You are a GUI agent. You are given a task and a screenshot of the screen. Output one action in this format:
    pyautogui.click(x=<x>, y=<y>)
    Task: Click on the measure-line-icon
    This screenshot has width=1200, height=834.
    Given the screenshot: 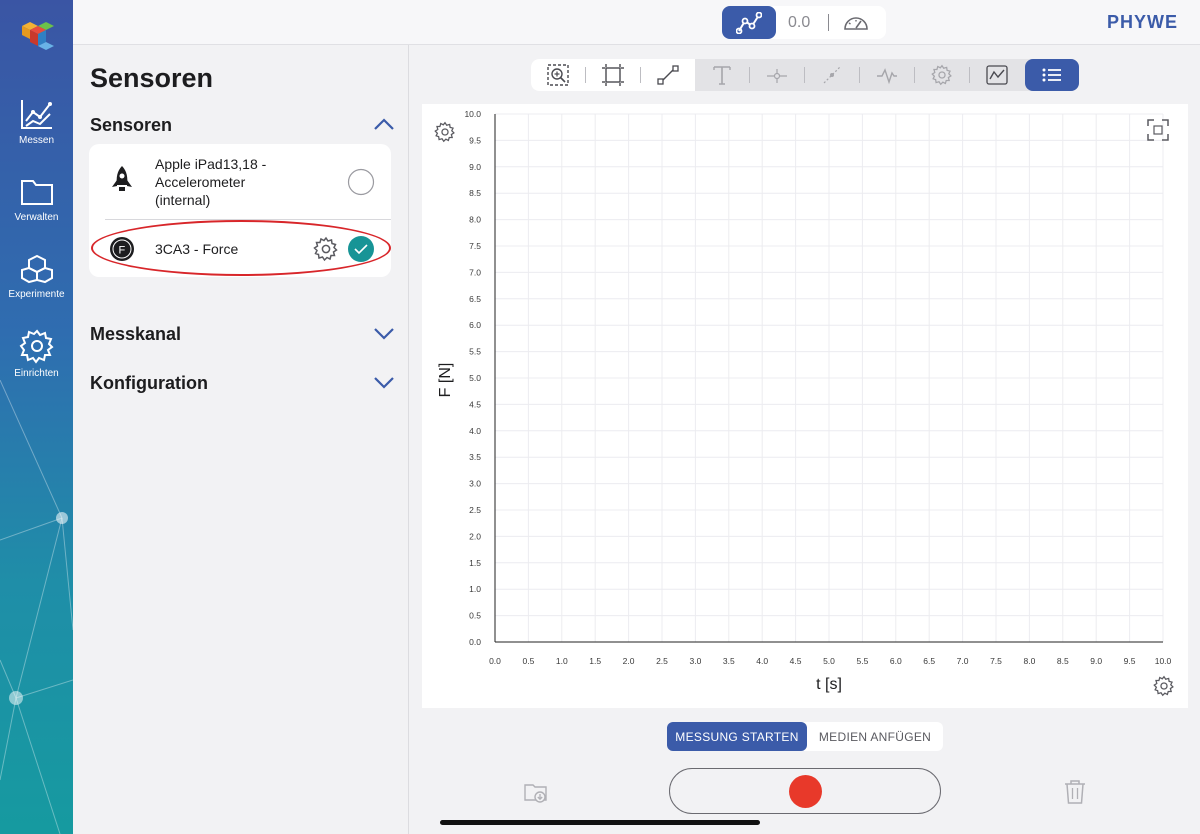 What is the action you would take?
    pyautogui.click(x=777, y=76)
    